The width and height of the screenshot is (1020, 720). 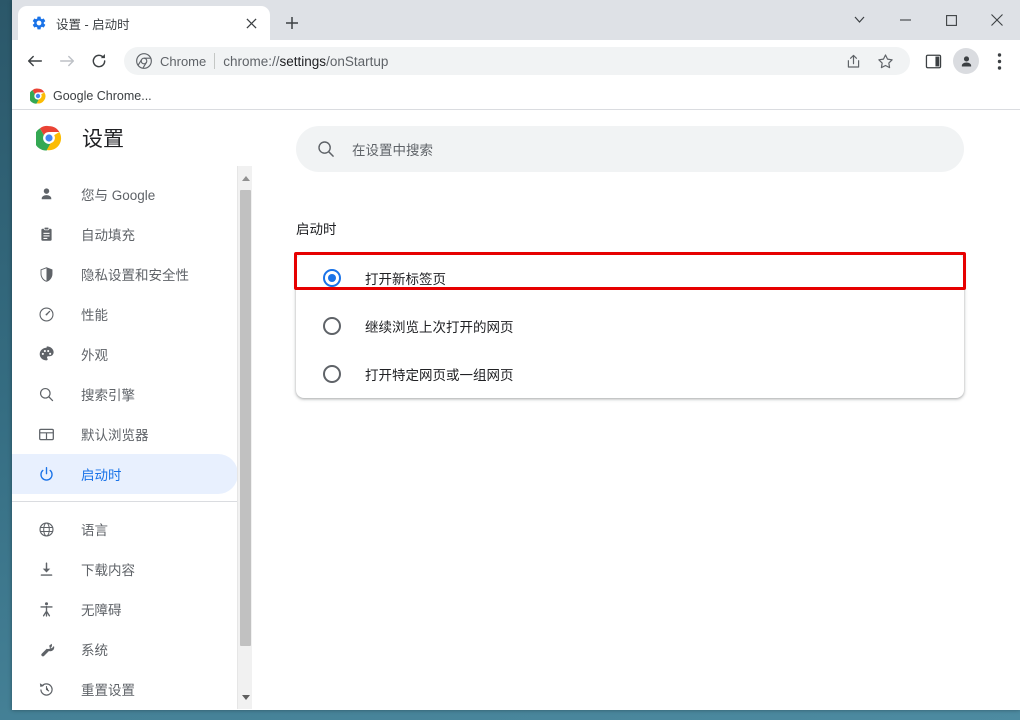 I want to click on sidebar-item-label: 下载内容, so click(x=108, y=570).